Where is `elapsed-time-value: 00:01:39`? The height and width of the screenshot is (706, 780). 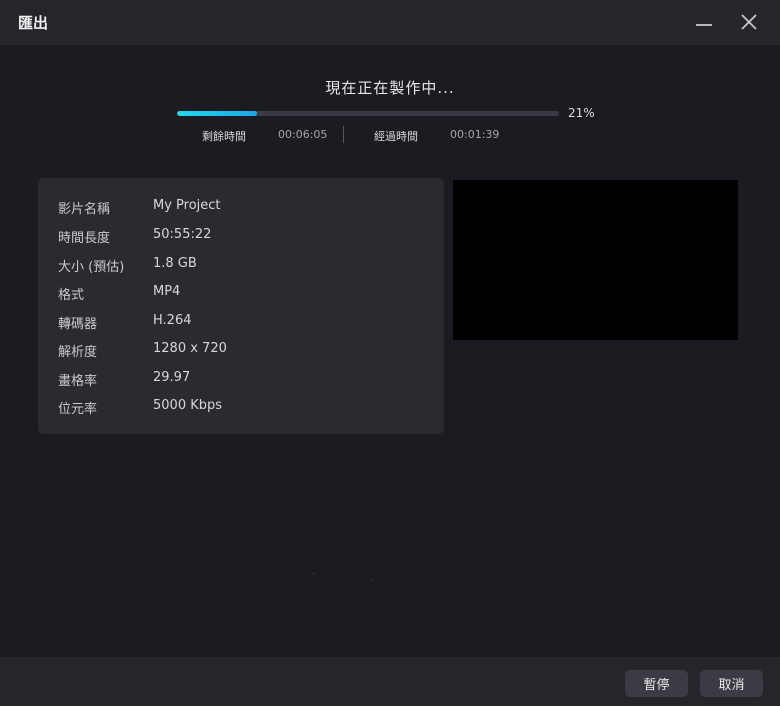 elapsed-time-value: 00:01:39 is located at coordinates (475, 134).